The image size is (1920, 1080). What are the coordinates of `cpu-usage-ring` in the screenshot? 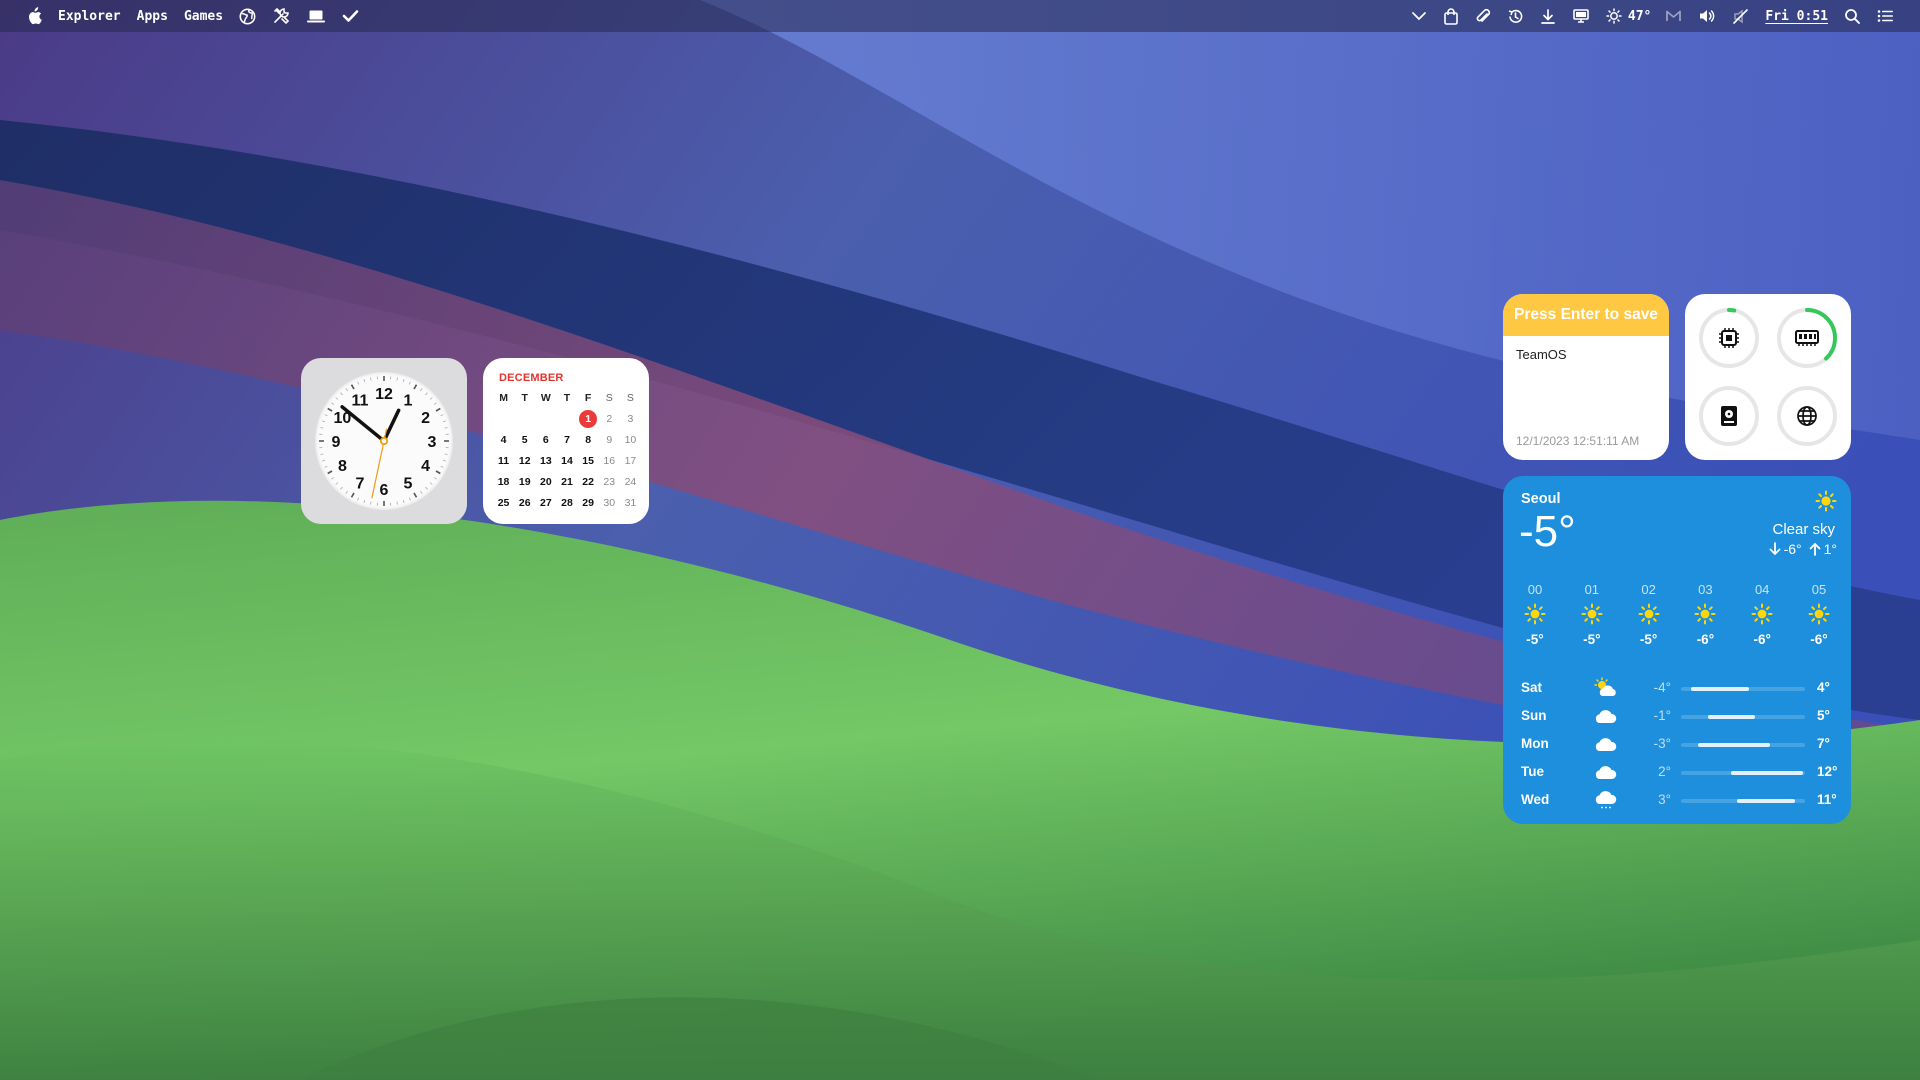 It's located at (1729, 338).